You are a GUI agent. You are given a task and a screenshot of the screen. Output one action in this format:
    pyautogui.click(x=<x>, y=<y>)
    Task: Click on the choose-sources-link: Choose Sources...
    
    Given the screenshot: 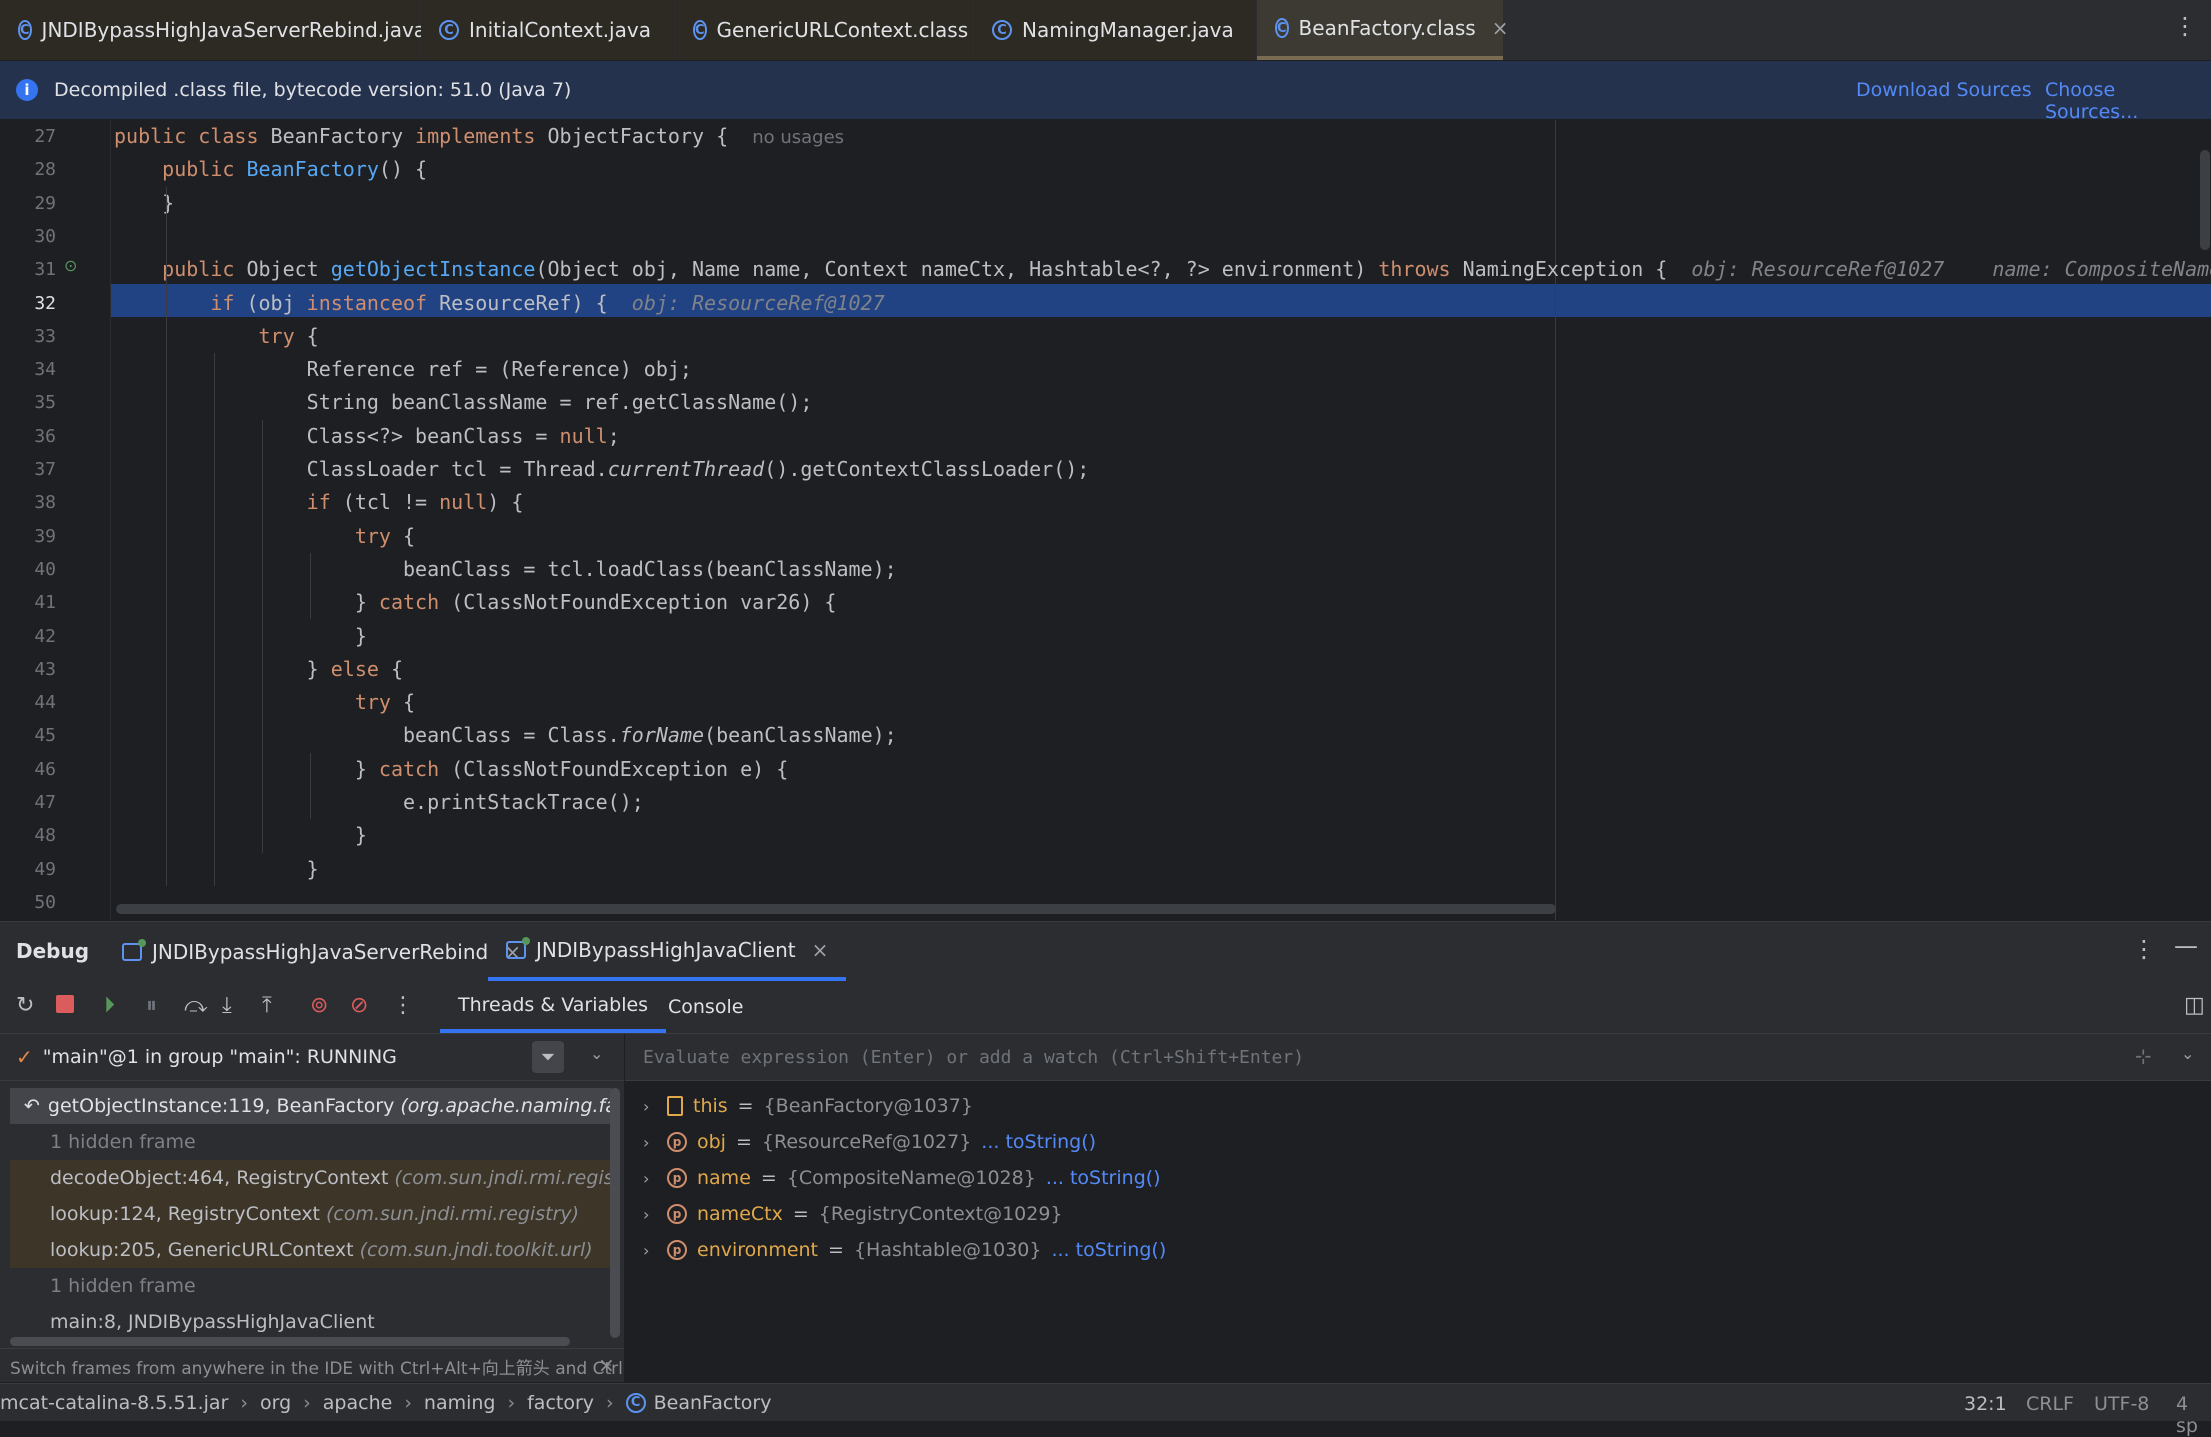 What is the action you would take?
    pyautogui.click(x=2128, y=101)
    